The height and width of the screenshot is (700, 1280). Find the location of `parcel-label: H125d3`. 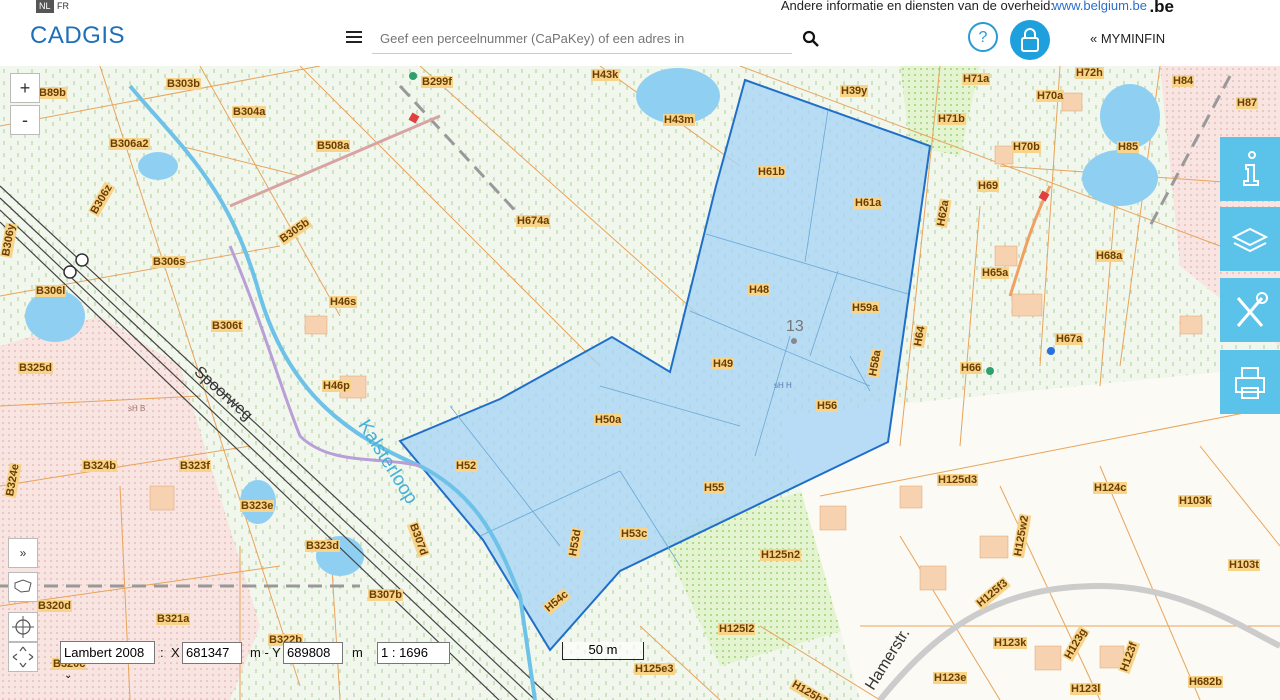

parcel-label: H125d3 is located at coordinates (958, 480).